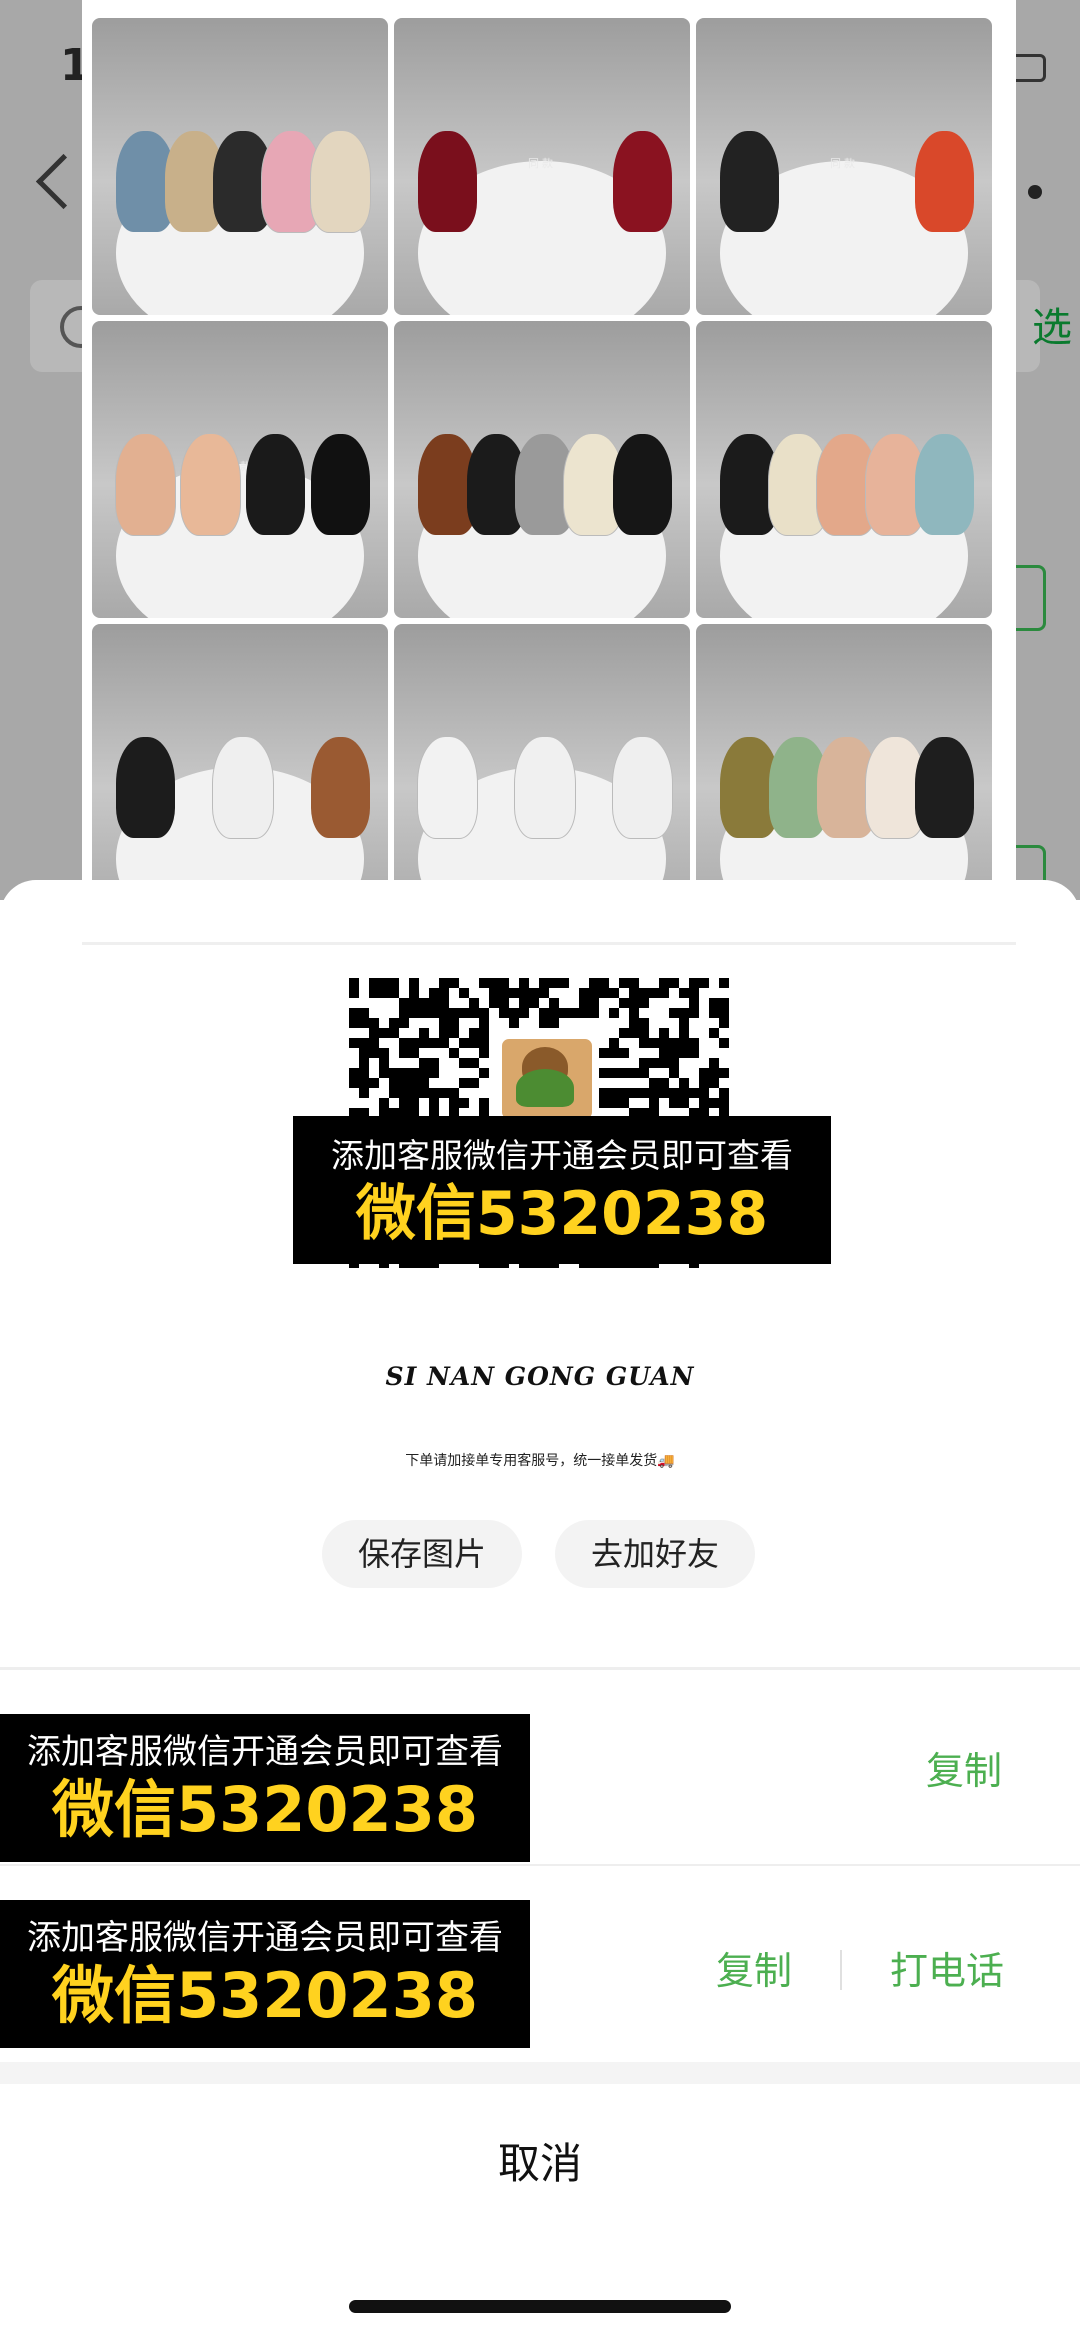 Image resolution: width=1080 pixels, height=2337 pixels. I want to click on cancel-button: 取消, so click(540, 2160).